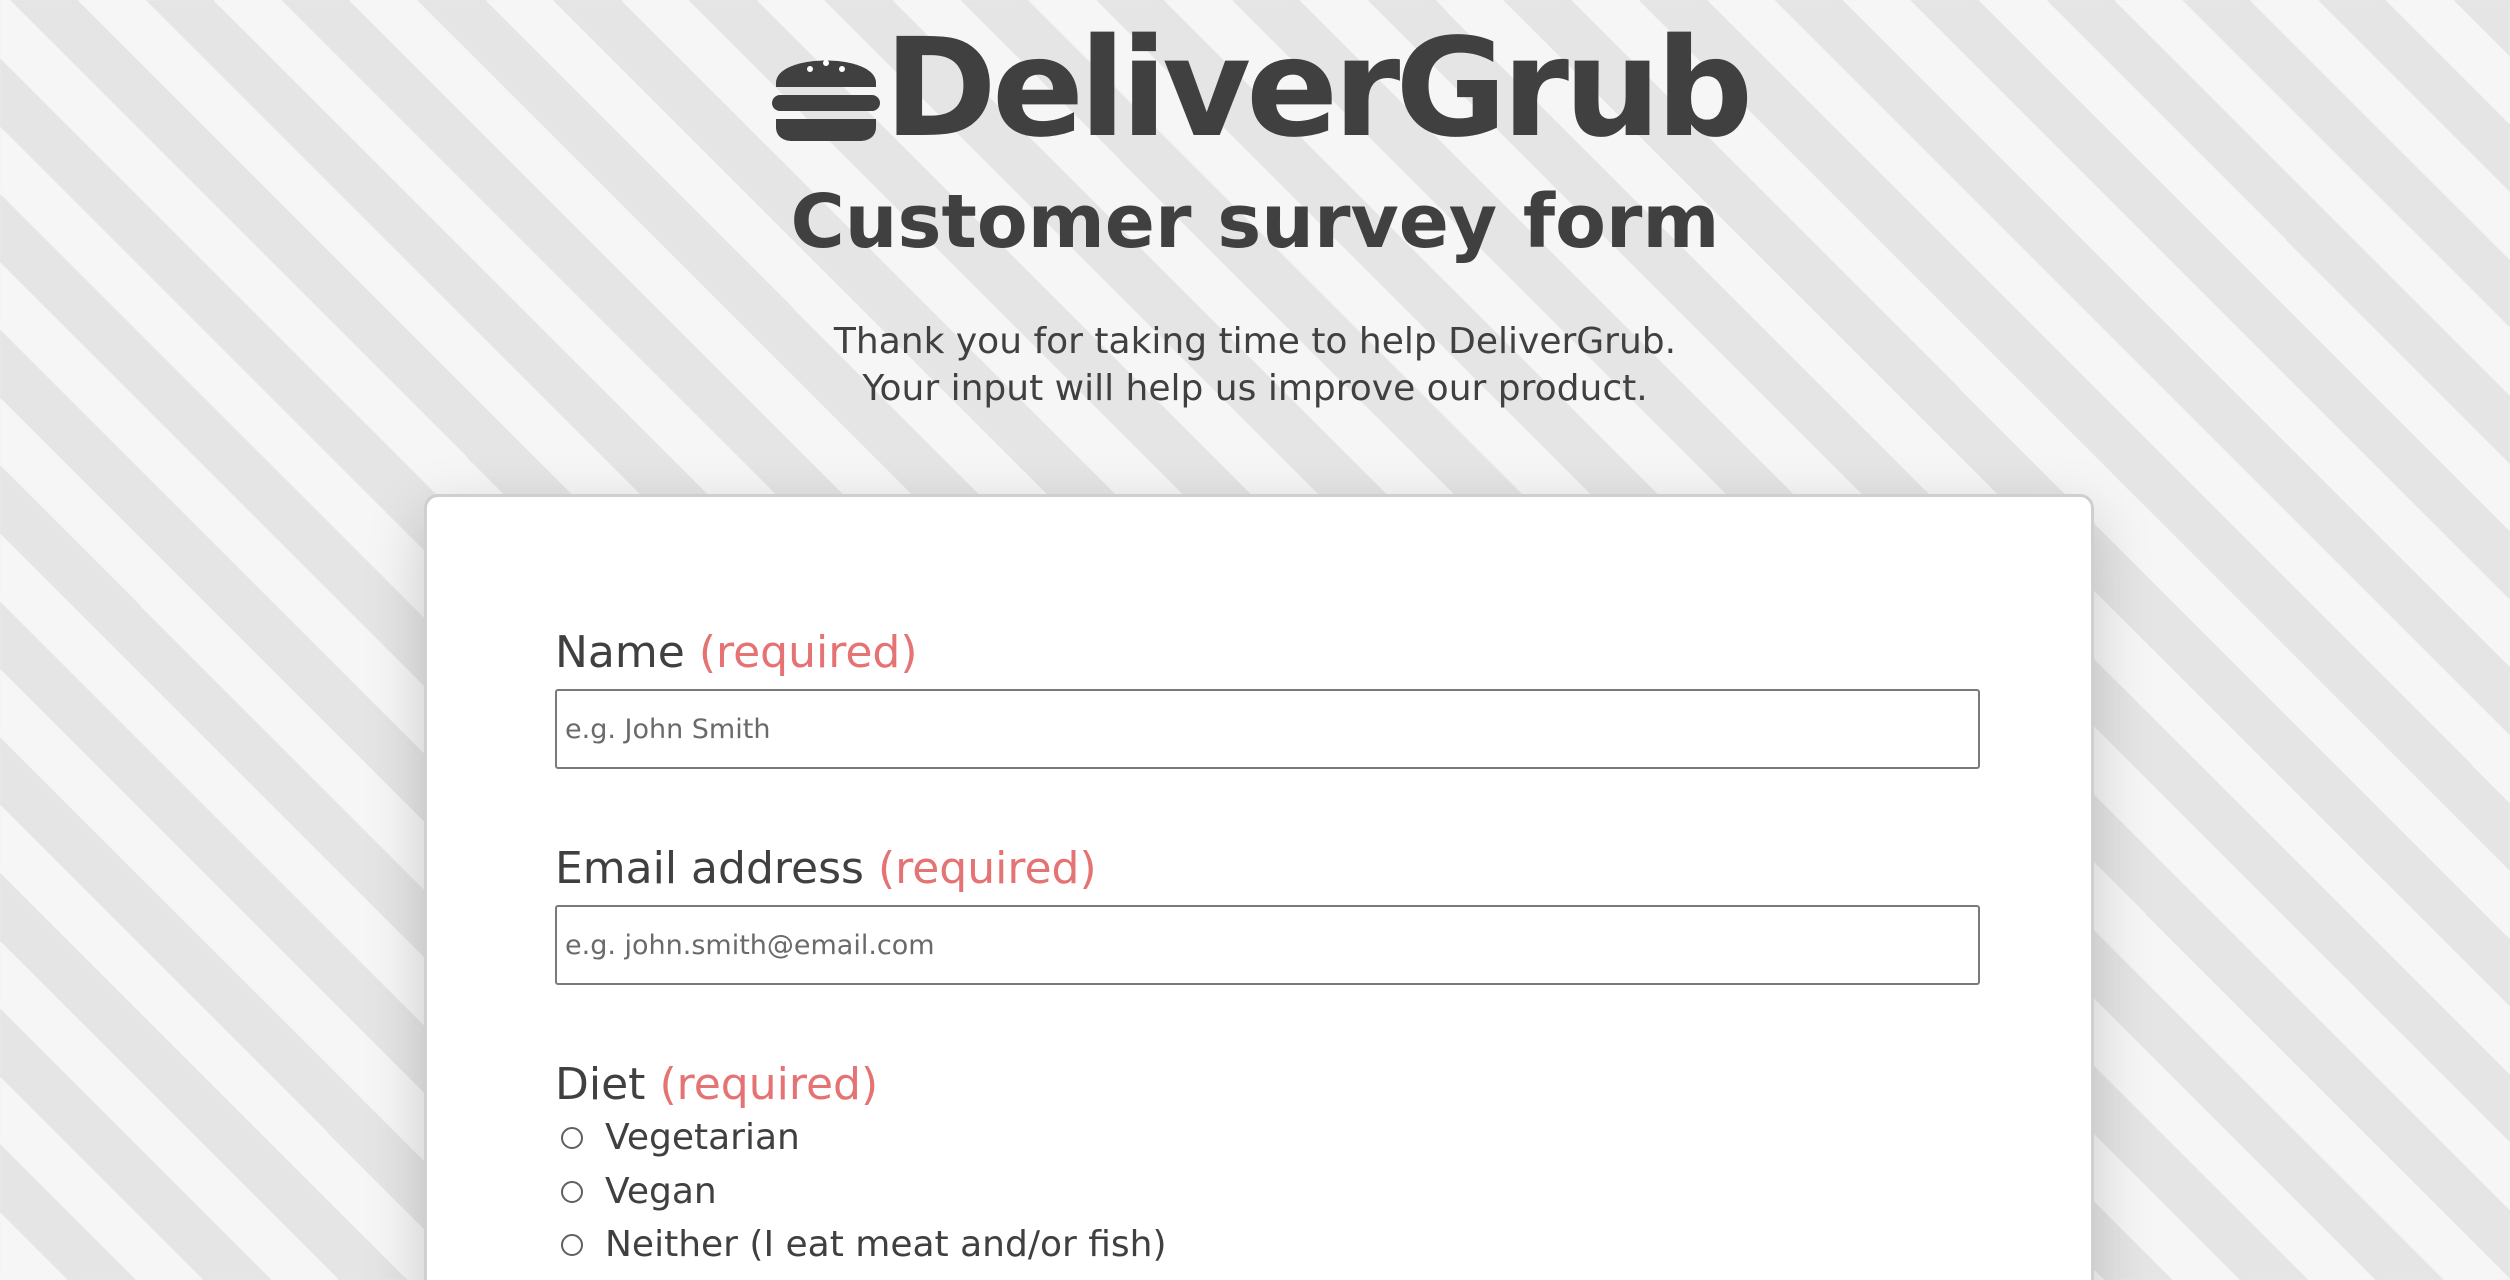 The width and height of the screenshot is (2510, 1280). What do you see at coordinates (1318, 89) in the screenshot?
I see `brand-name: DeliverGrub` at bounding box center [1318, 89].